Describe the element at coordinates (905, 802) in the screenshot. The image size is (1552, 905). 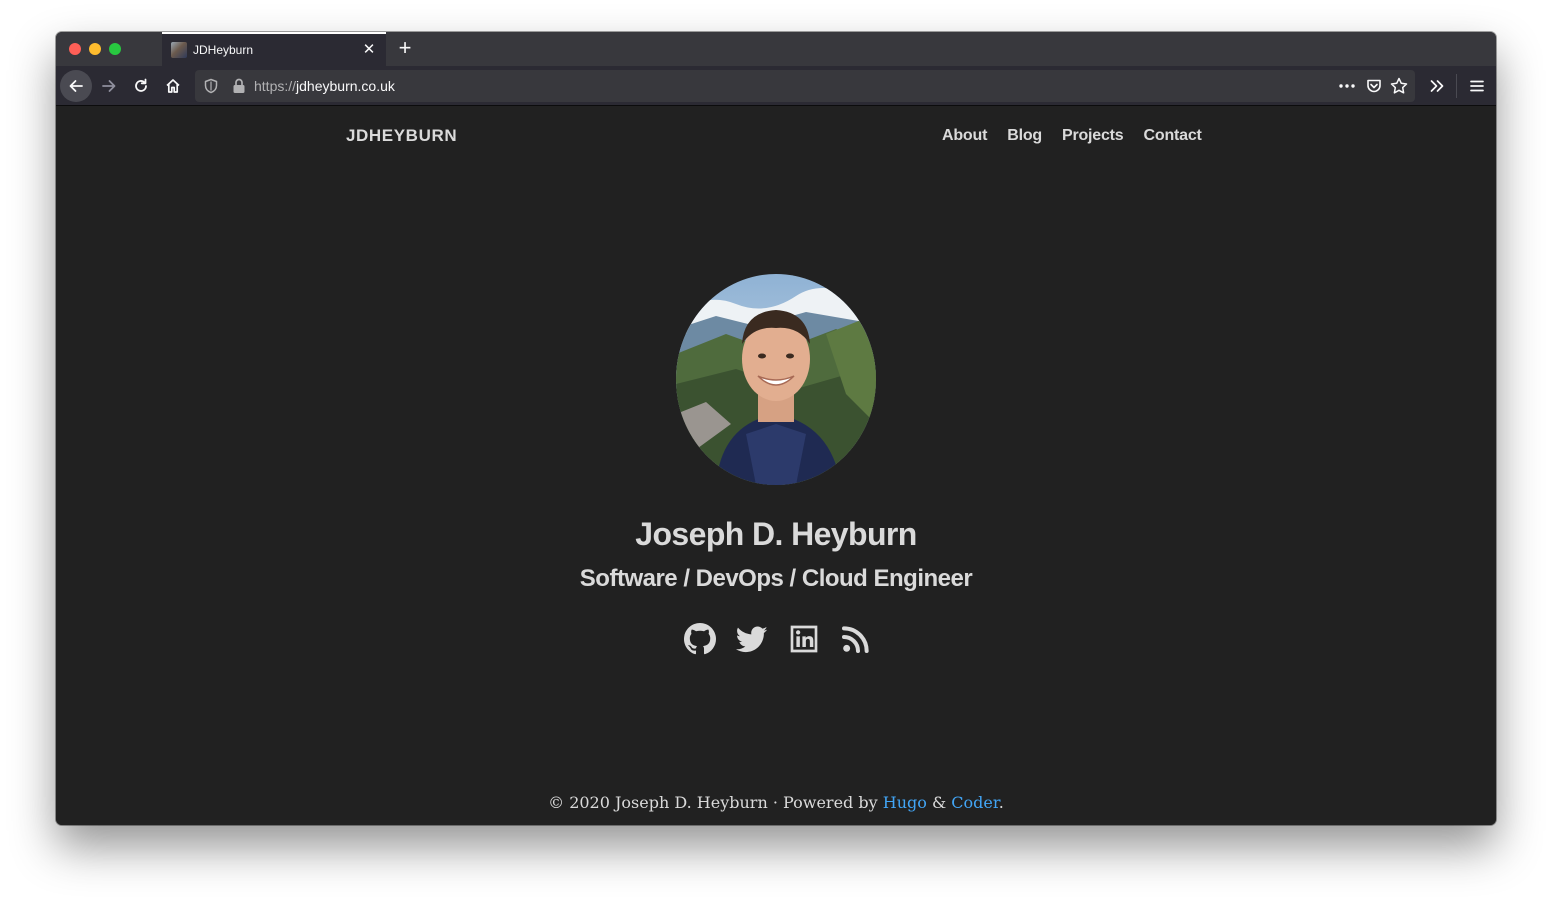
I see `hugo-link: Hugo` at that location.